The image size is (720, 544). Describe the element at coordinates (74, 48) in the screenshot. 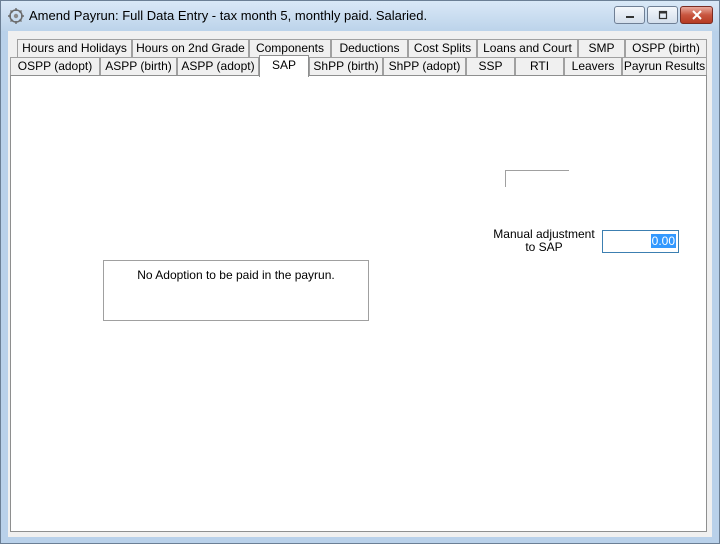

I see `tab-hours-and-holidays: Hours and Holidays` at that location.